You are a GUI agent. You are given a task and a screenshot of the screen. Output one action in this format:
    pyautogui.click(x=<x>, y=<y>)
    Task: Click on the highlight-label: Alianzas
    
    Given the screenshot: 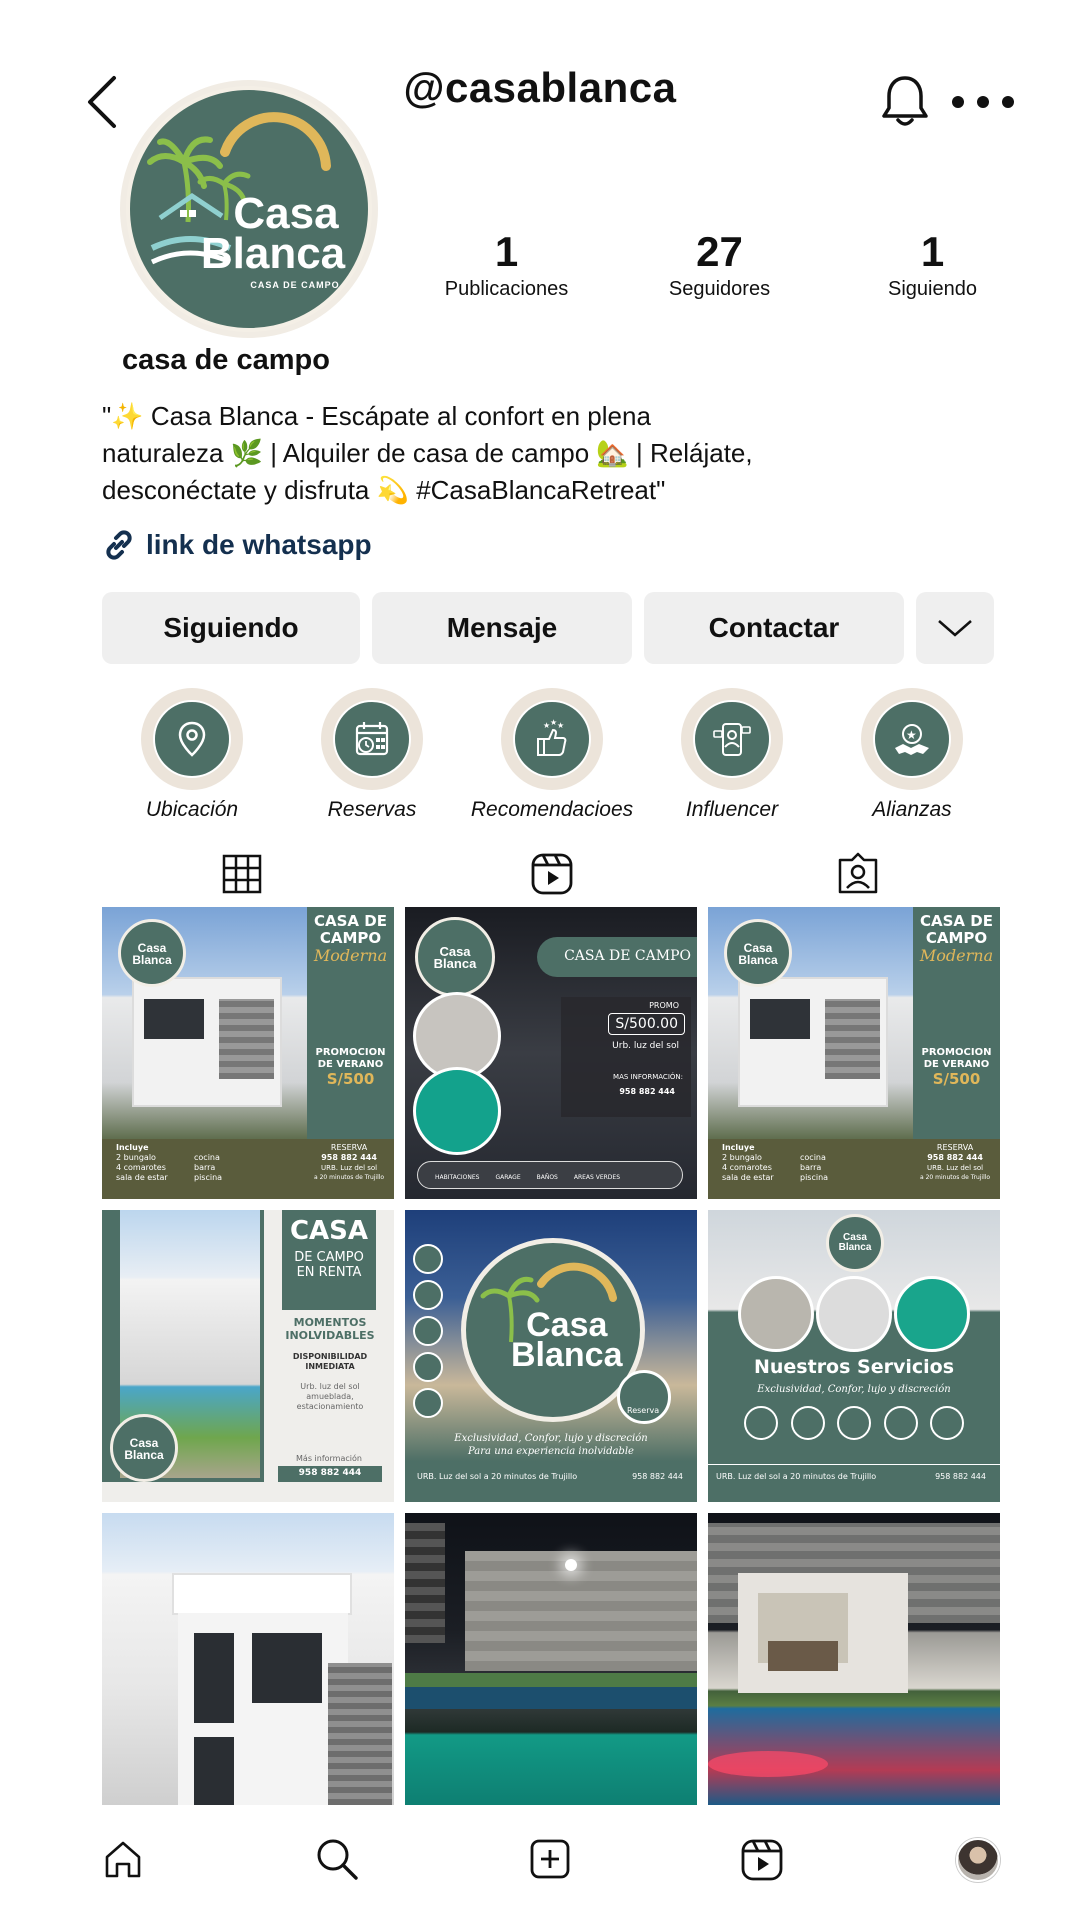 What is the action you would take?
    pyautogui.click(x=912, y=809)
    